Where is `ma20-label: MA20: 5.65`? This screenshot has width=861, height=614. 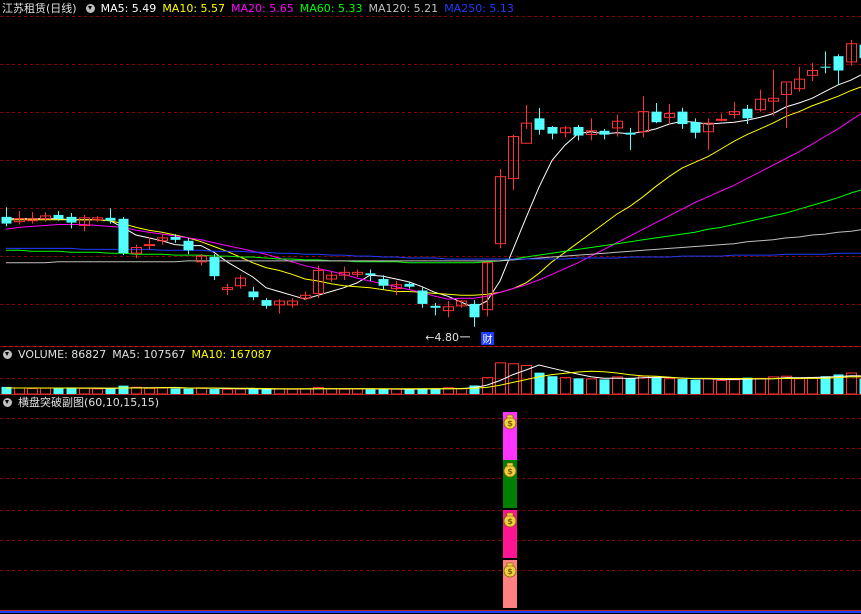
ma20-label: MA20: 5.65 is located at coordinates (262, 8).